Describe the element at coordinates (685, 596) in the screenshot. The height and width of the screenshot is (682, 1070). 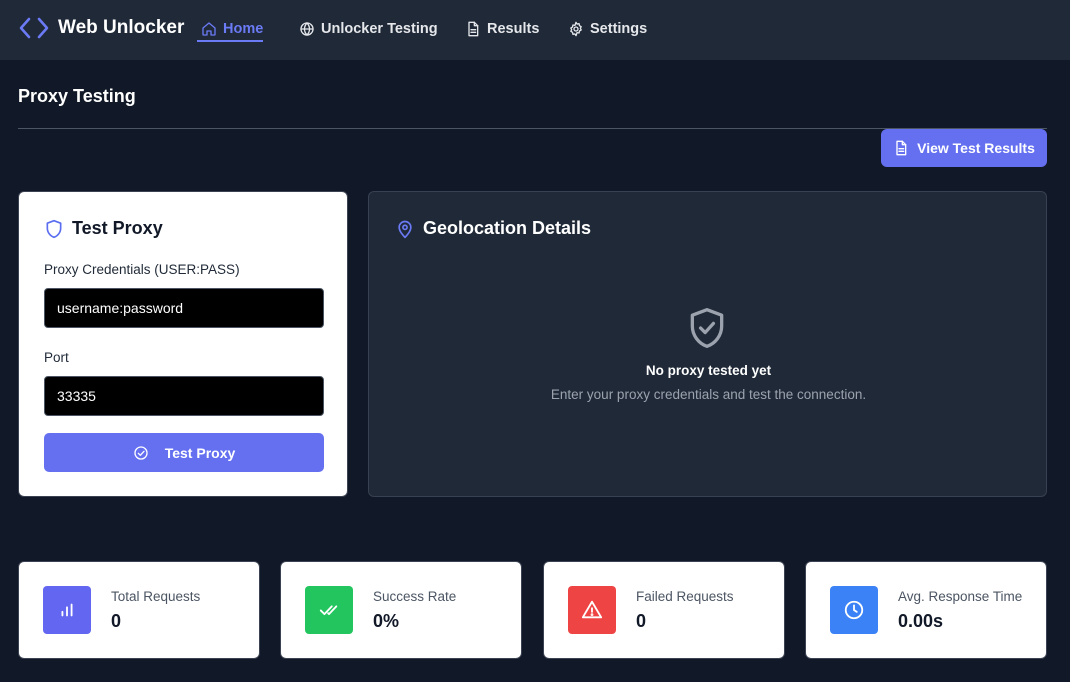
I see `stat-label: Failed Requests` at that location.